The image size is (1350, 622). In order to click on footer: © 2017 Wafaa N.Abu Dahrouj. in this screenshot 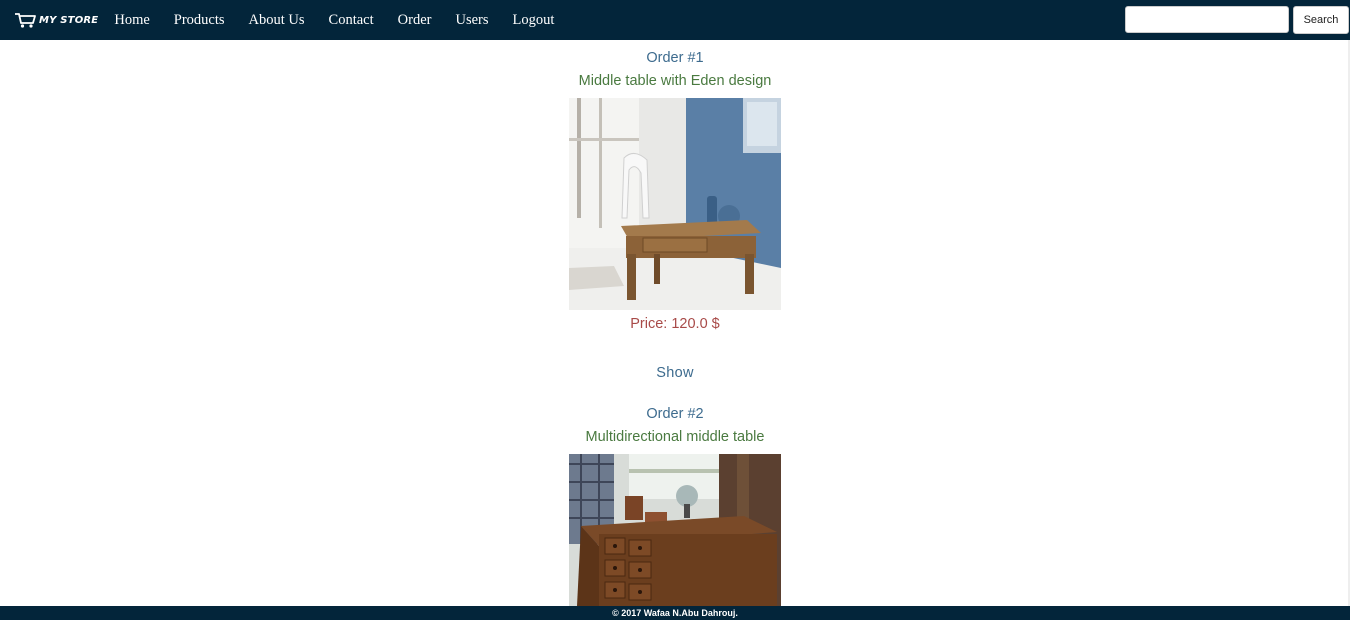, I will do `click(675, 613)`.